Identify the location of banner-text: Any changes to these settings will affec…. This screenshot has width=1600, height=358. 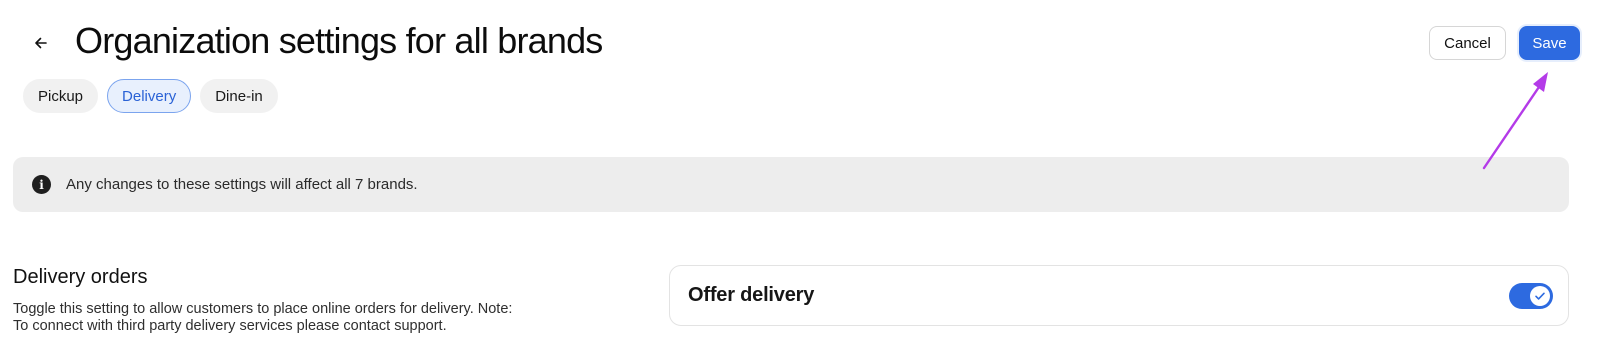
(242, 184).